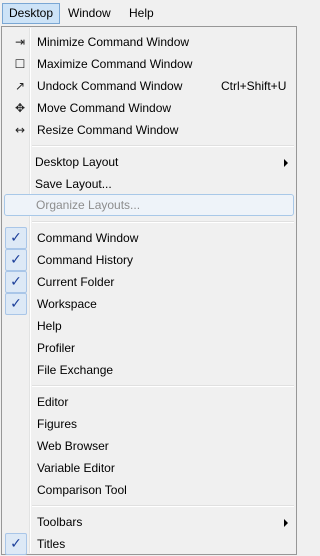  What do you see at coordinates (149, 370) in the screenshot?
I see `file-exchange-item: File Exchange` at bounding box center [149, 370].